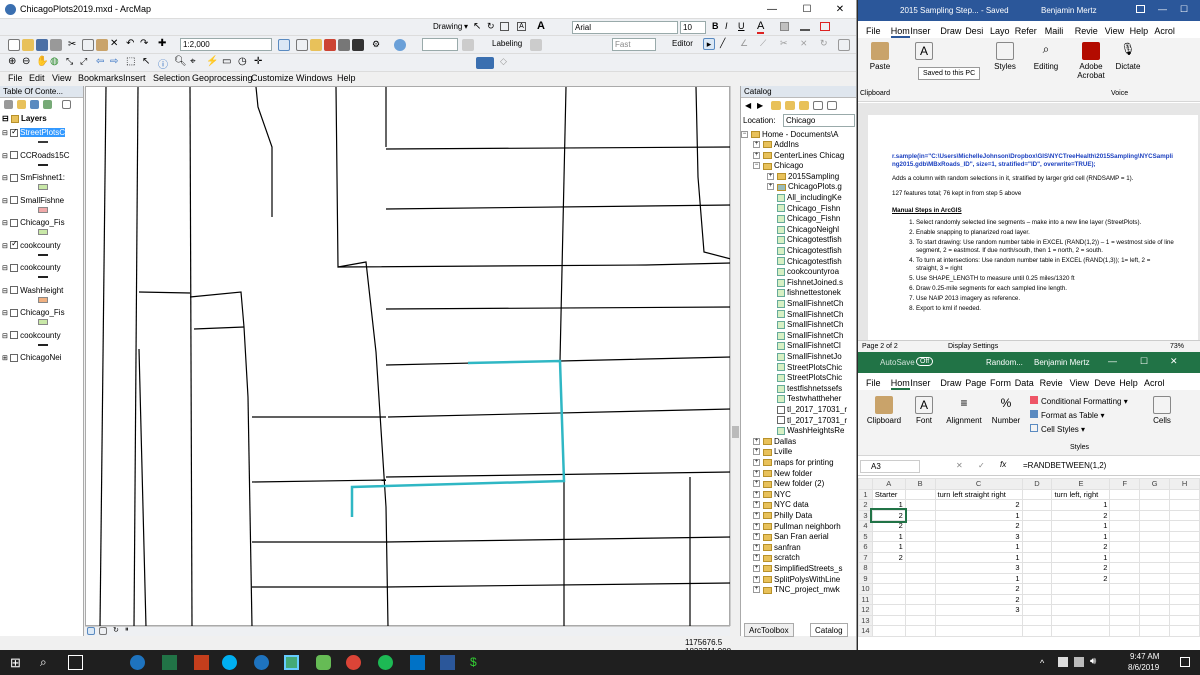 The height and width of the screenshot is (675, 1200). What do you see at coordinates (541, 26) in the screenshot?
I see `text-tool-icon: A` at bounding box center [541, 26].